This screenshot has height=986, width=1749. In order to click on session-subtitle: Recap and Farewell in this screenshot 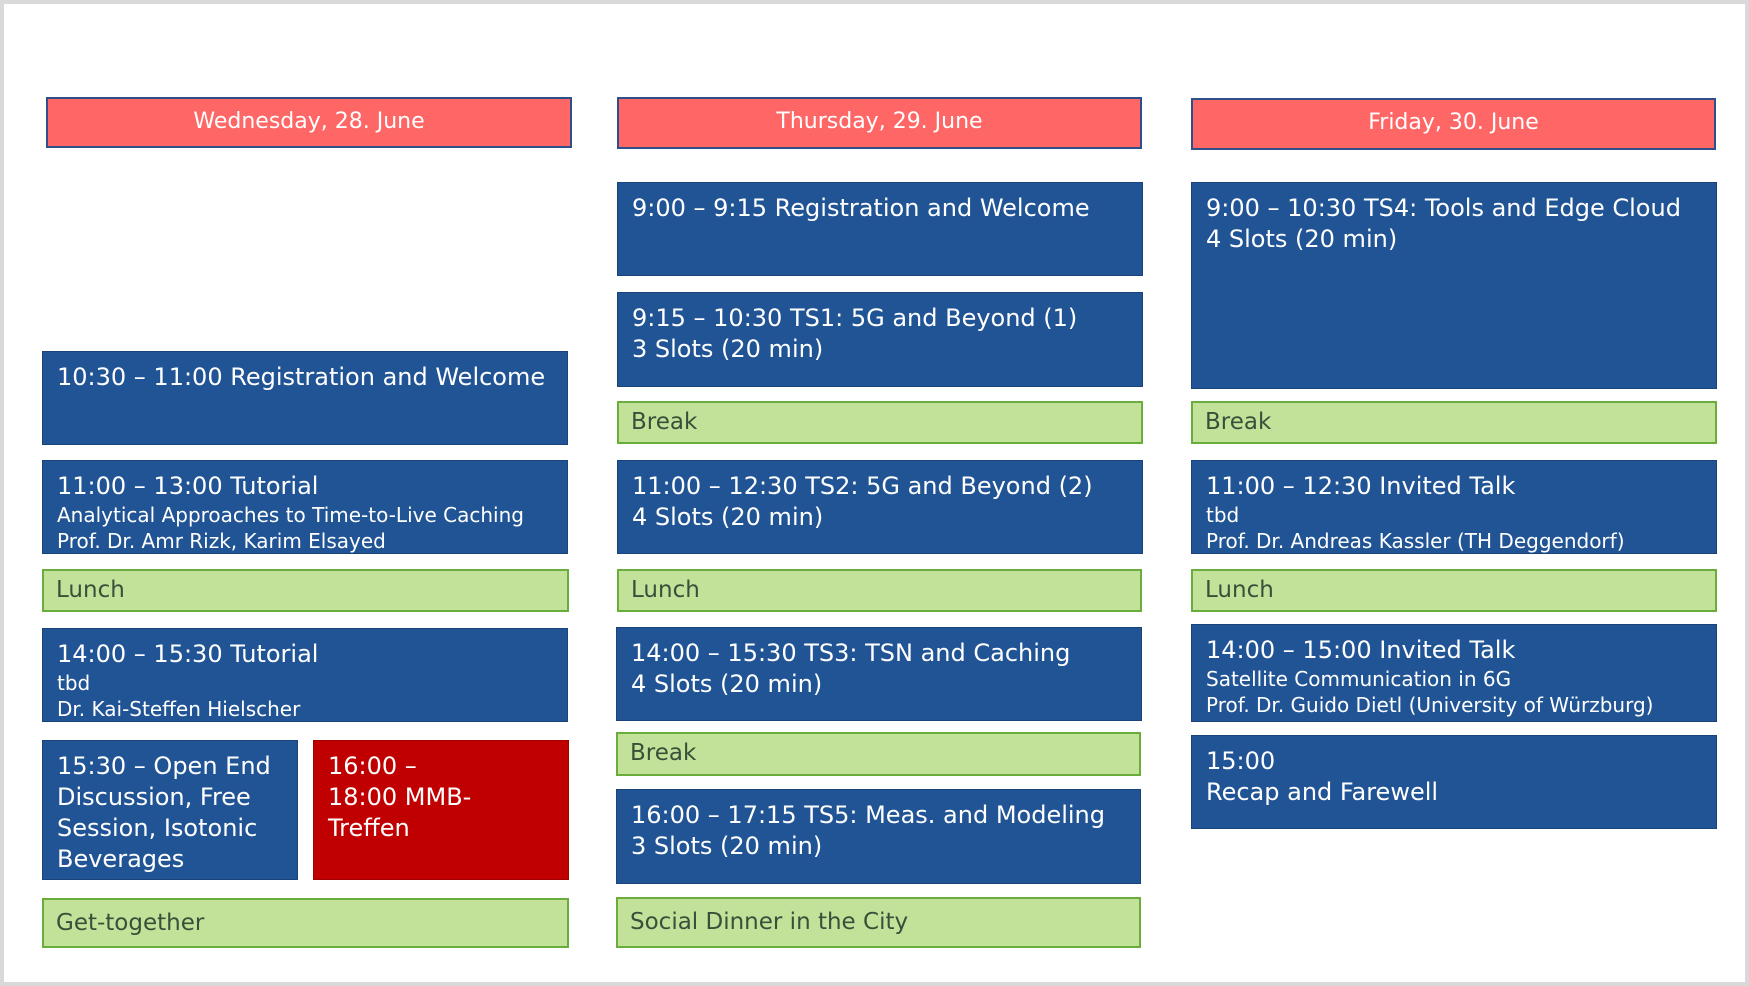, I will do `click(1322, 792)`.